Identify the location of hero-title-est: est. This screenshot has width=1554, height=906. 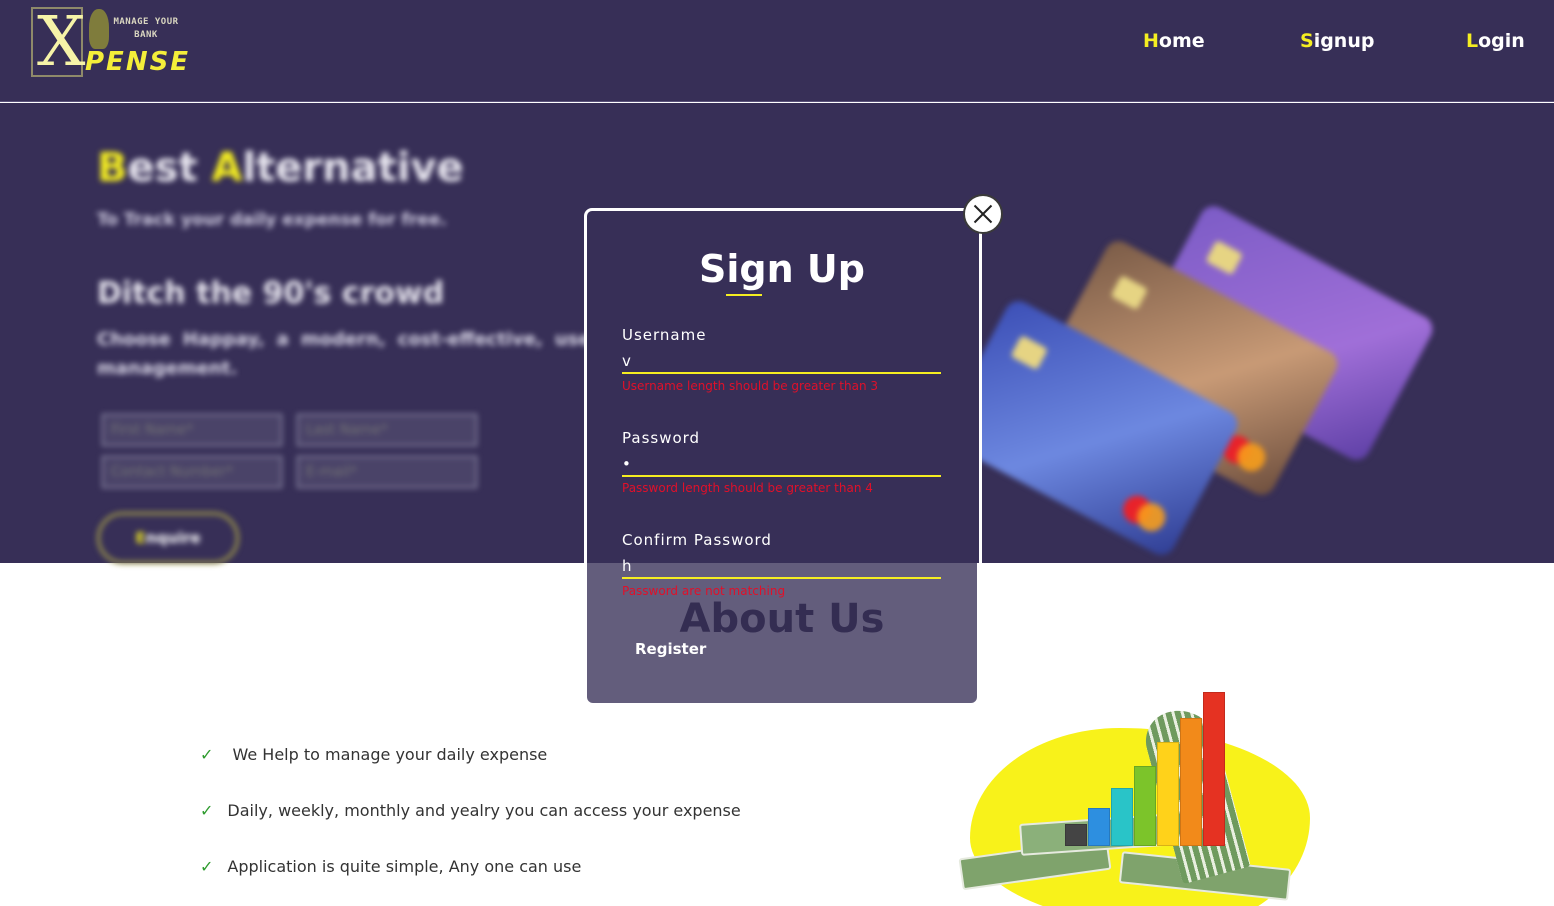
(169, 168).